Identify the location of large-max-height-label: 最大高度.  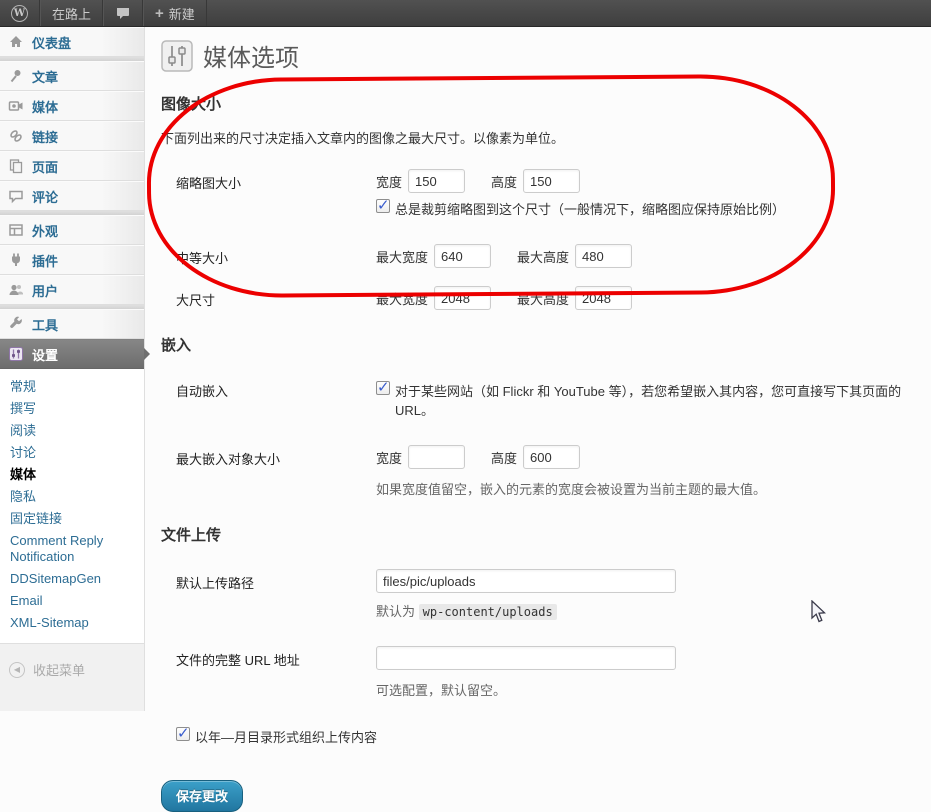
(543, 299).